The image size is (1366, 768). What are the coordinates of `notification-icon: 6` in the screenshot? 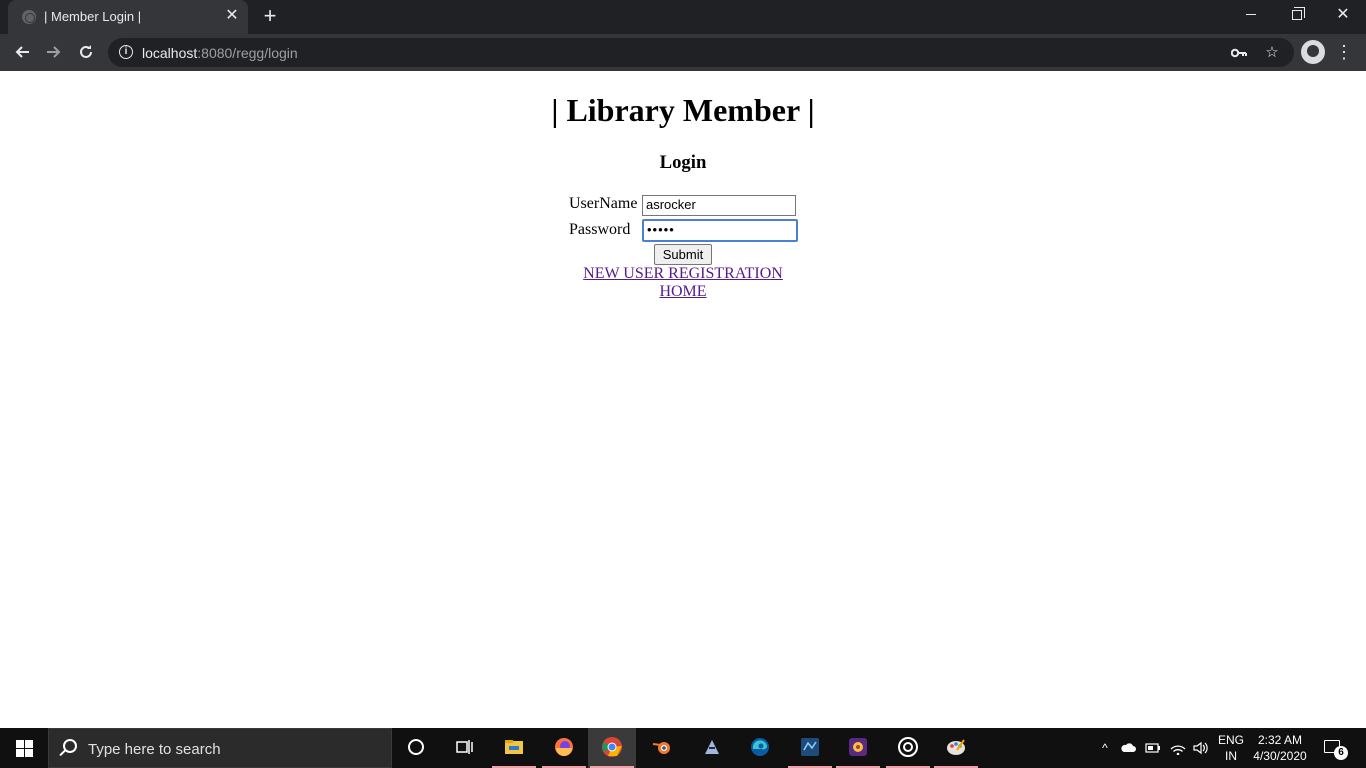 It's located at (1335, 749).